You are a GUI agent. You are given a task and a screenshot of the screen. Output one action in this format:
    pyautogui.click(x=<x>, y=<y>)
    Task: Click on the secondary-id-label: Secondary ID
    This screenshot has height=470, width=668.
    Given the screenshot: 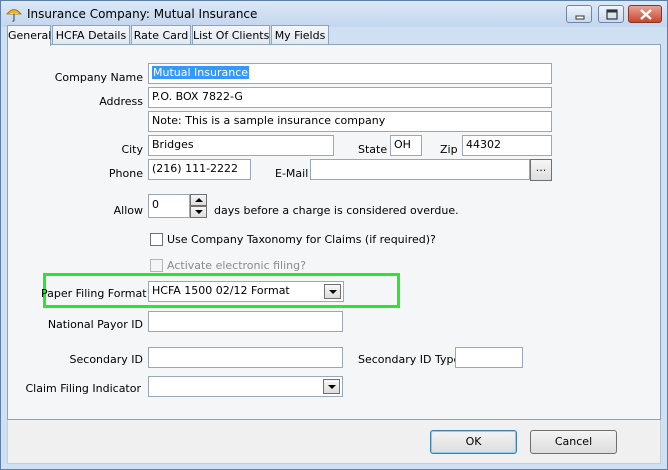 What is the action you would take?
    pyautogui.click(x=106, y=359)
    